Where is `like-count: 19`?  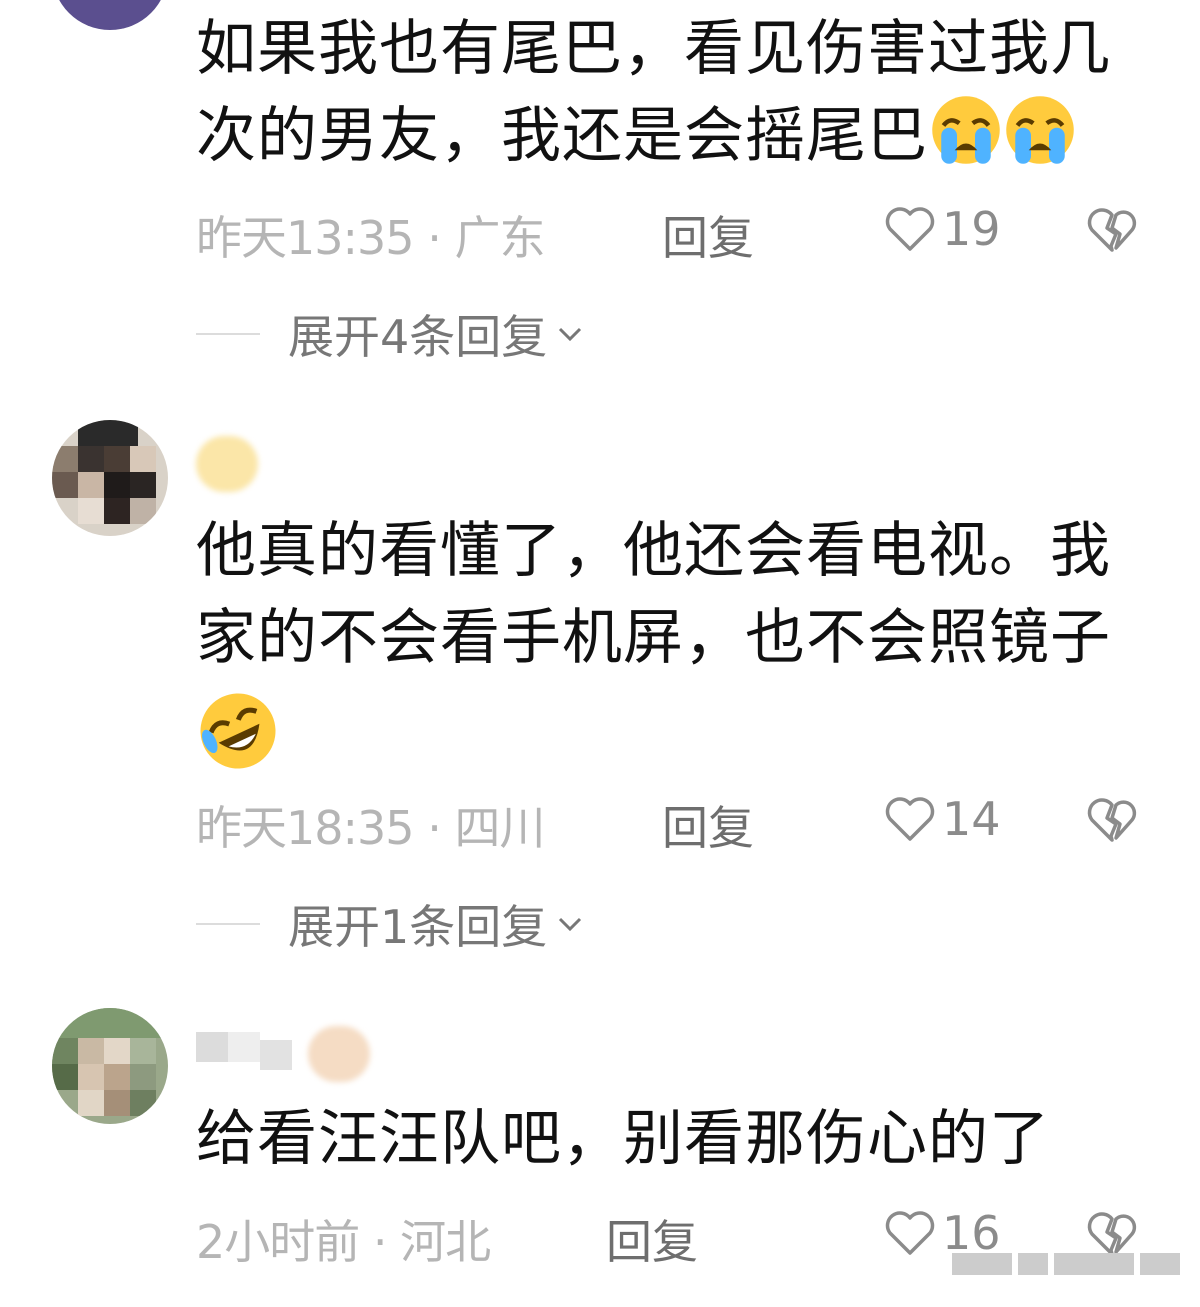
like-count: 19 is located at coordinates (971, 229).